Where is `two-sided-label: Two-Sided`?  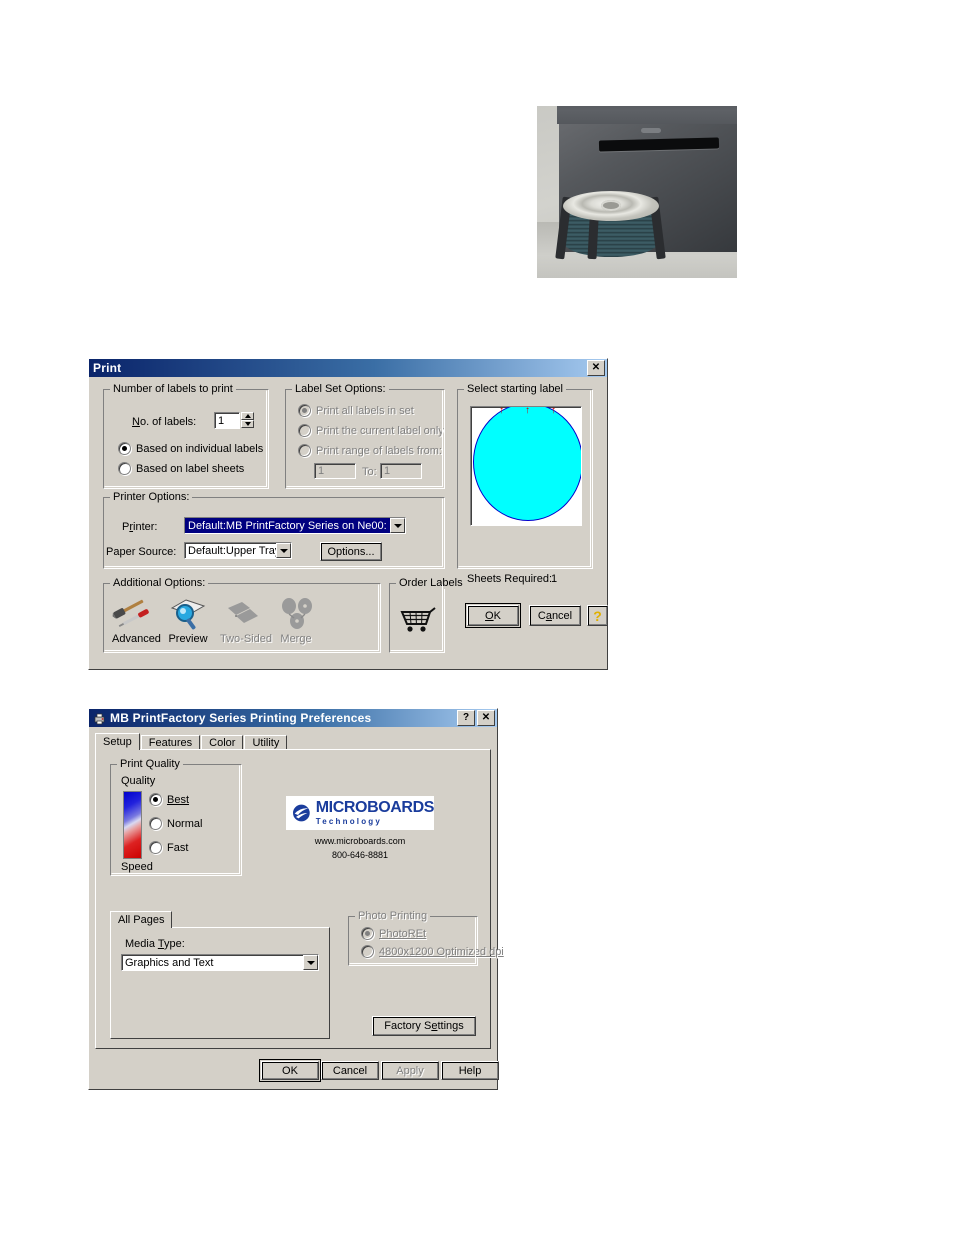
two-sided-label: Two-Sided is located at coordinates (246, 639).